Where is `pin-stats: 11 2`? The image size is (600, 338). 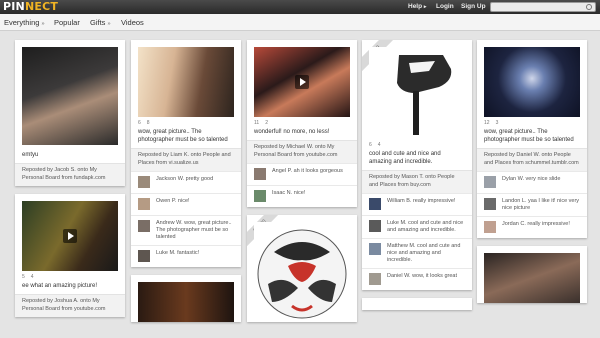 pin-stats: 11 2 is located at coordinates (302, 121).